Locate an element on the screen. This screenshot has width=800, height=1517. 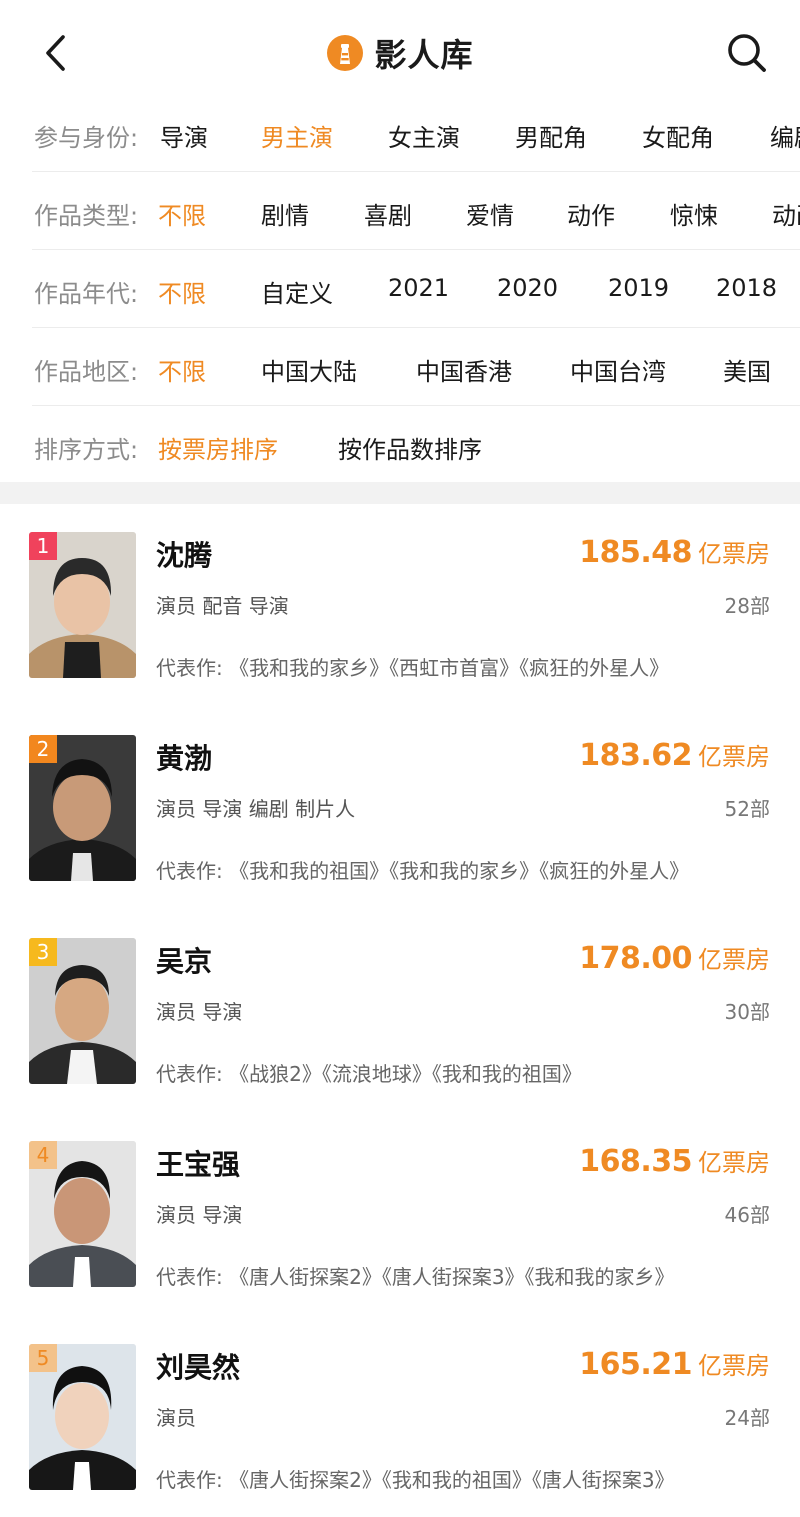
works-titles: 《我和我的祖国》《我和我的家乡》《疯狂的外星人》 is located at coordinates (459, 871).